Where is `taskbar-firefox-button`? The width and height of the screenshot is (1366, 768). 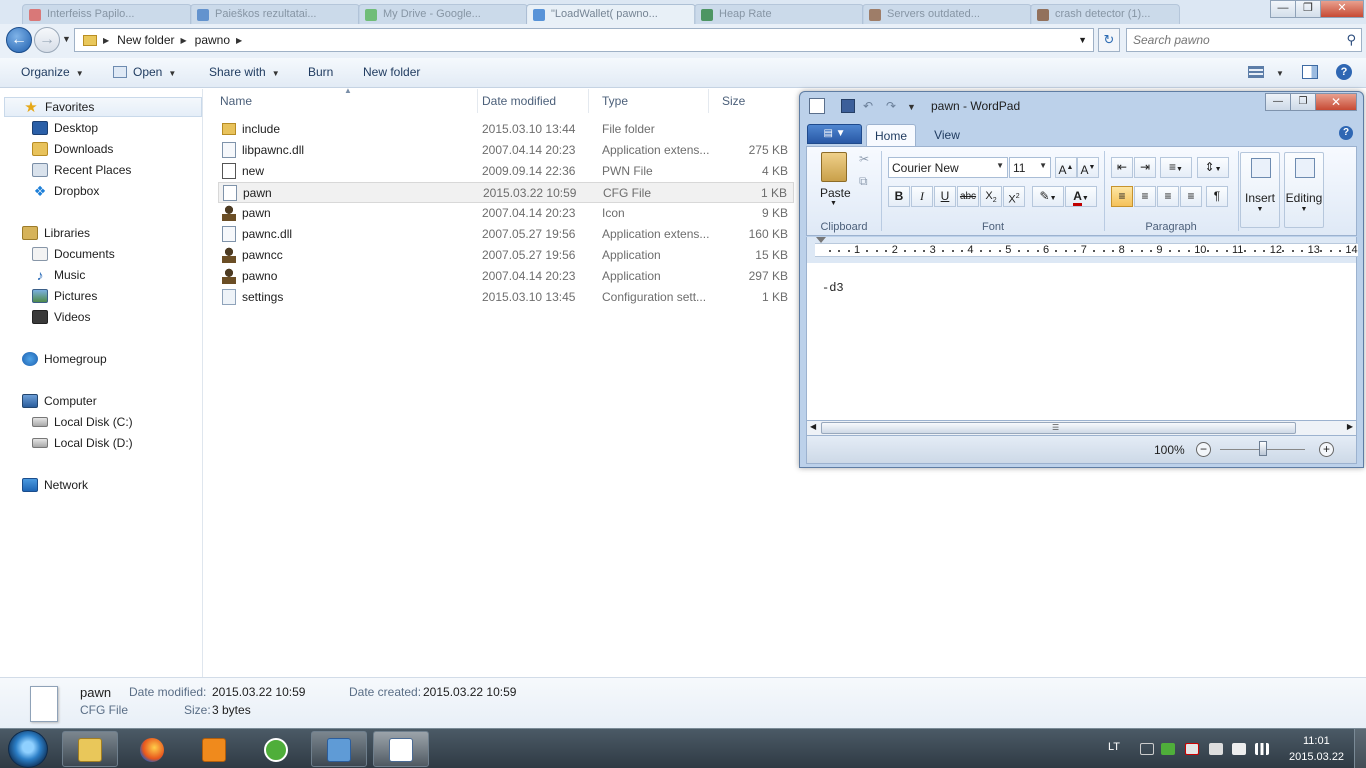
taskbar-firefox-button is located at coordinates (152, 749).